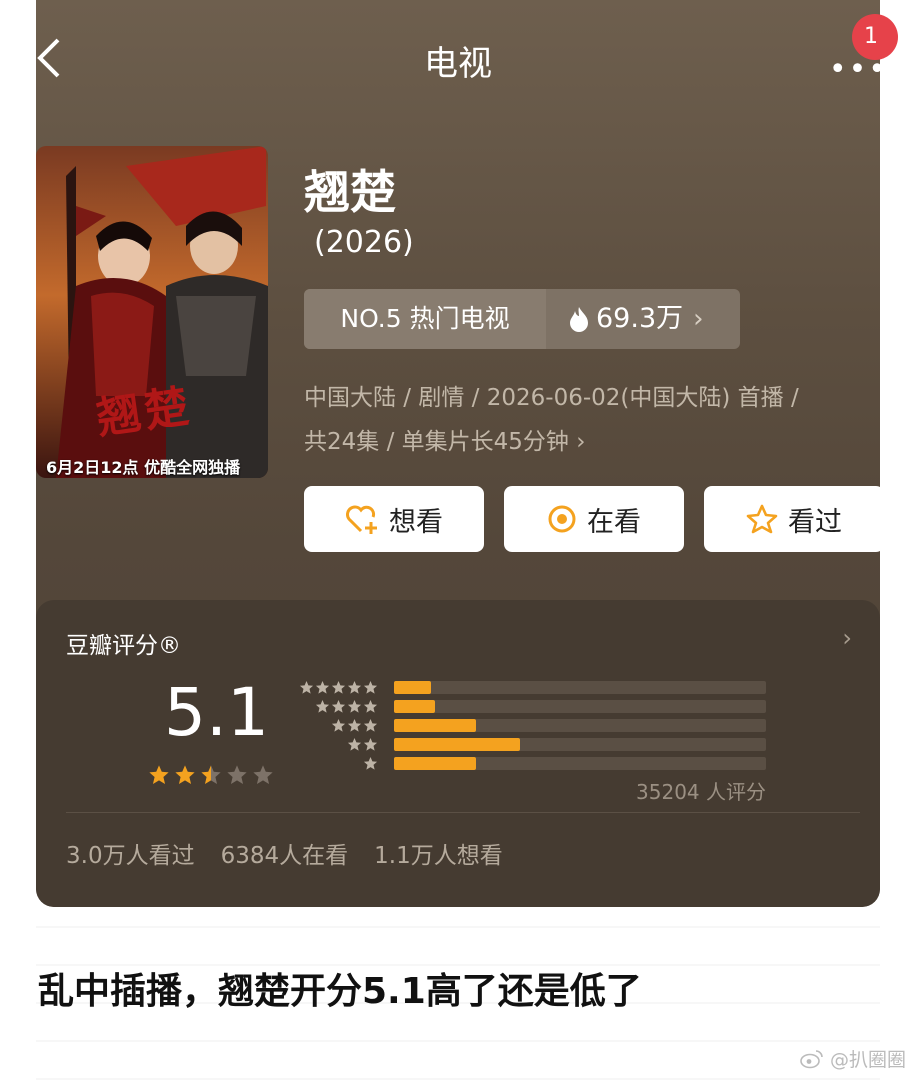 Image resolution: width=916 pixels, height=1080 pixels. What do you see at coordinates (562, 519) in the screenshot?
I see `watching-icon` at bounding box center [562, 519].